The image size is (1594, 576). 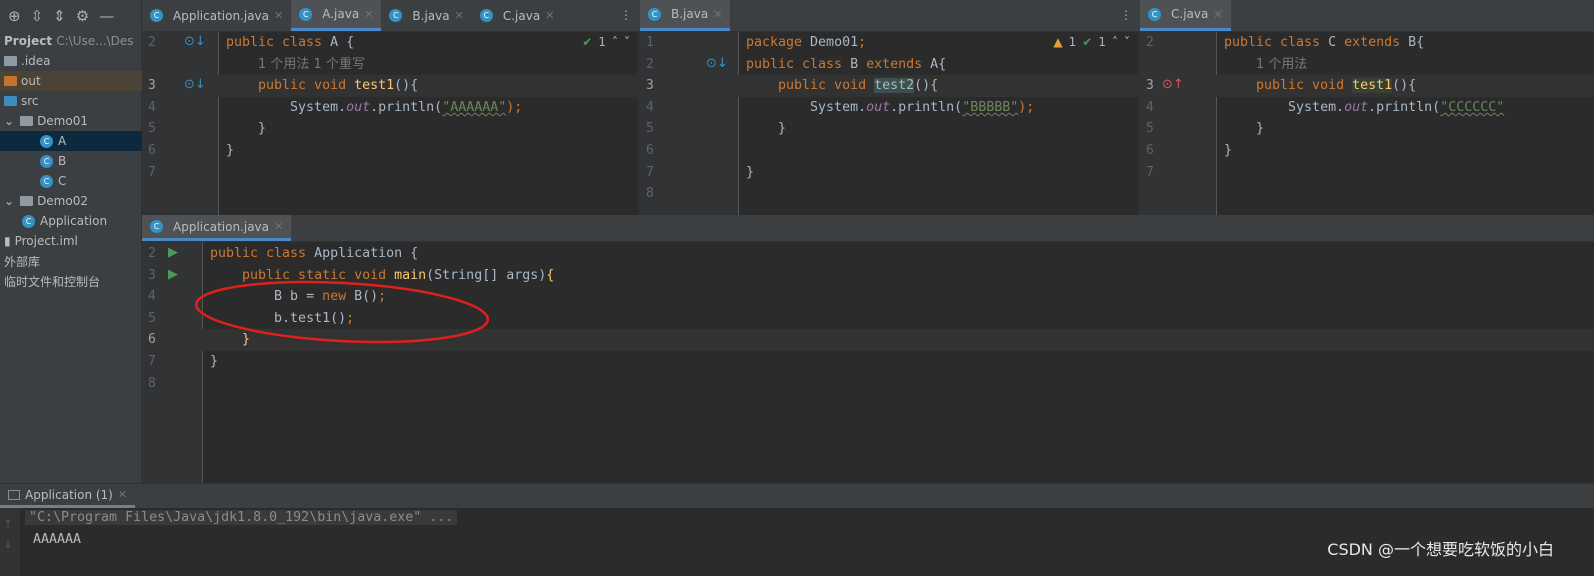 I want to click on overridden-class-icon: ⊙↓, so click(x=717, y=63).